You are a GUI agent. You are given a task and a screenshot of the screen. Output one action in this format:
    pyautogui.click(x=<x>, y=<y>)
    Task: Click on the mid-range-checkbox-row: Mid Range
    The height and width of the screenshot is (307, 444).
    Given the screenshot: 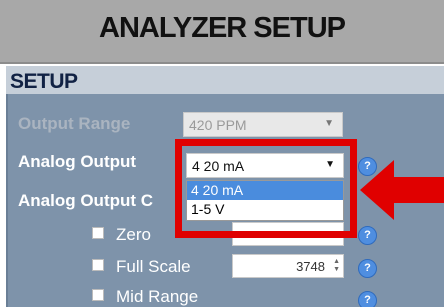 What is the action you would take?
    pyautogui.click(x=145, y=297)
    